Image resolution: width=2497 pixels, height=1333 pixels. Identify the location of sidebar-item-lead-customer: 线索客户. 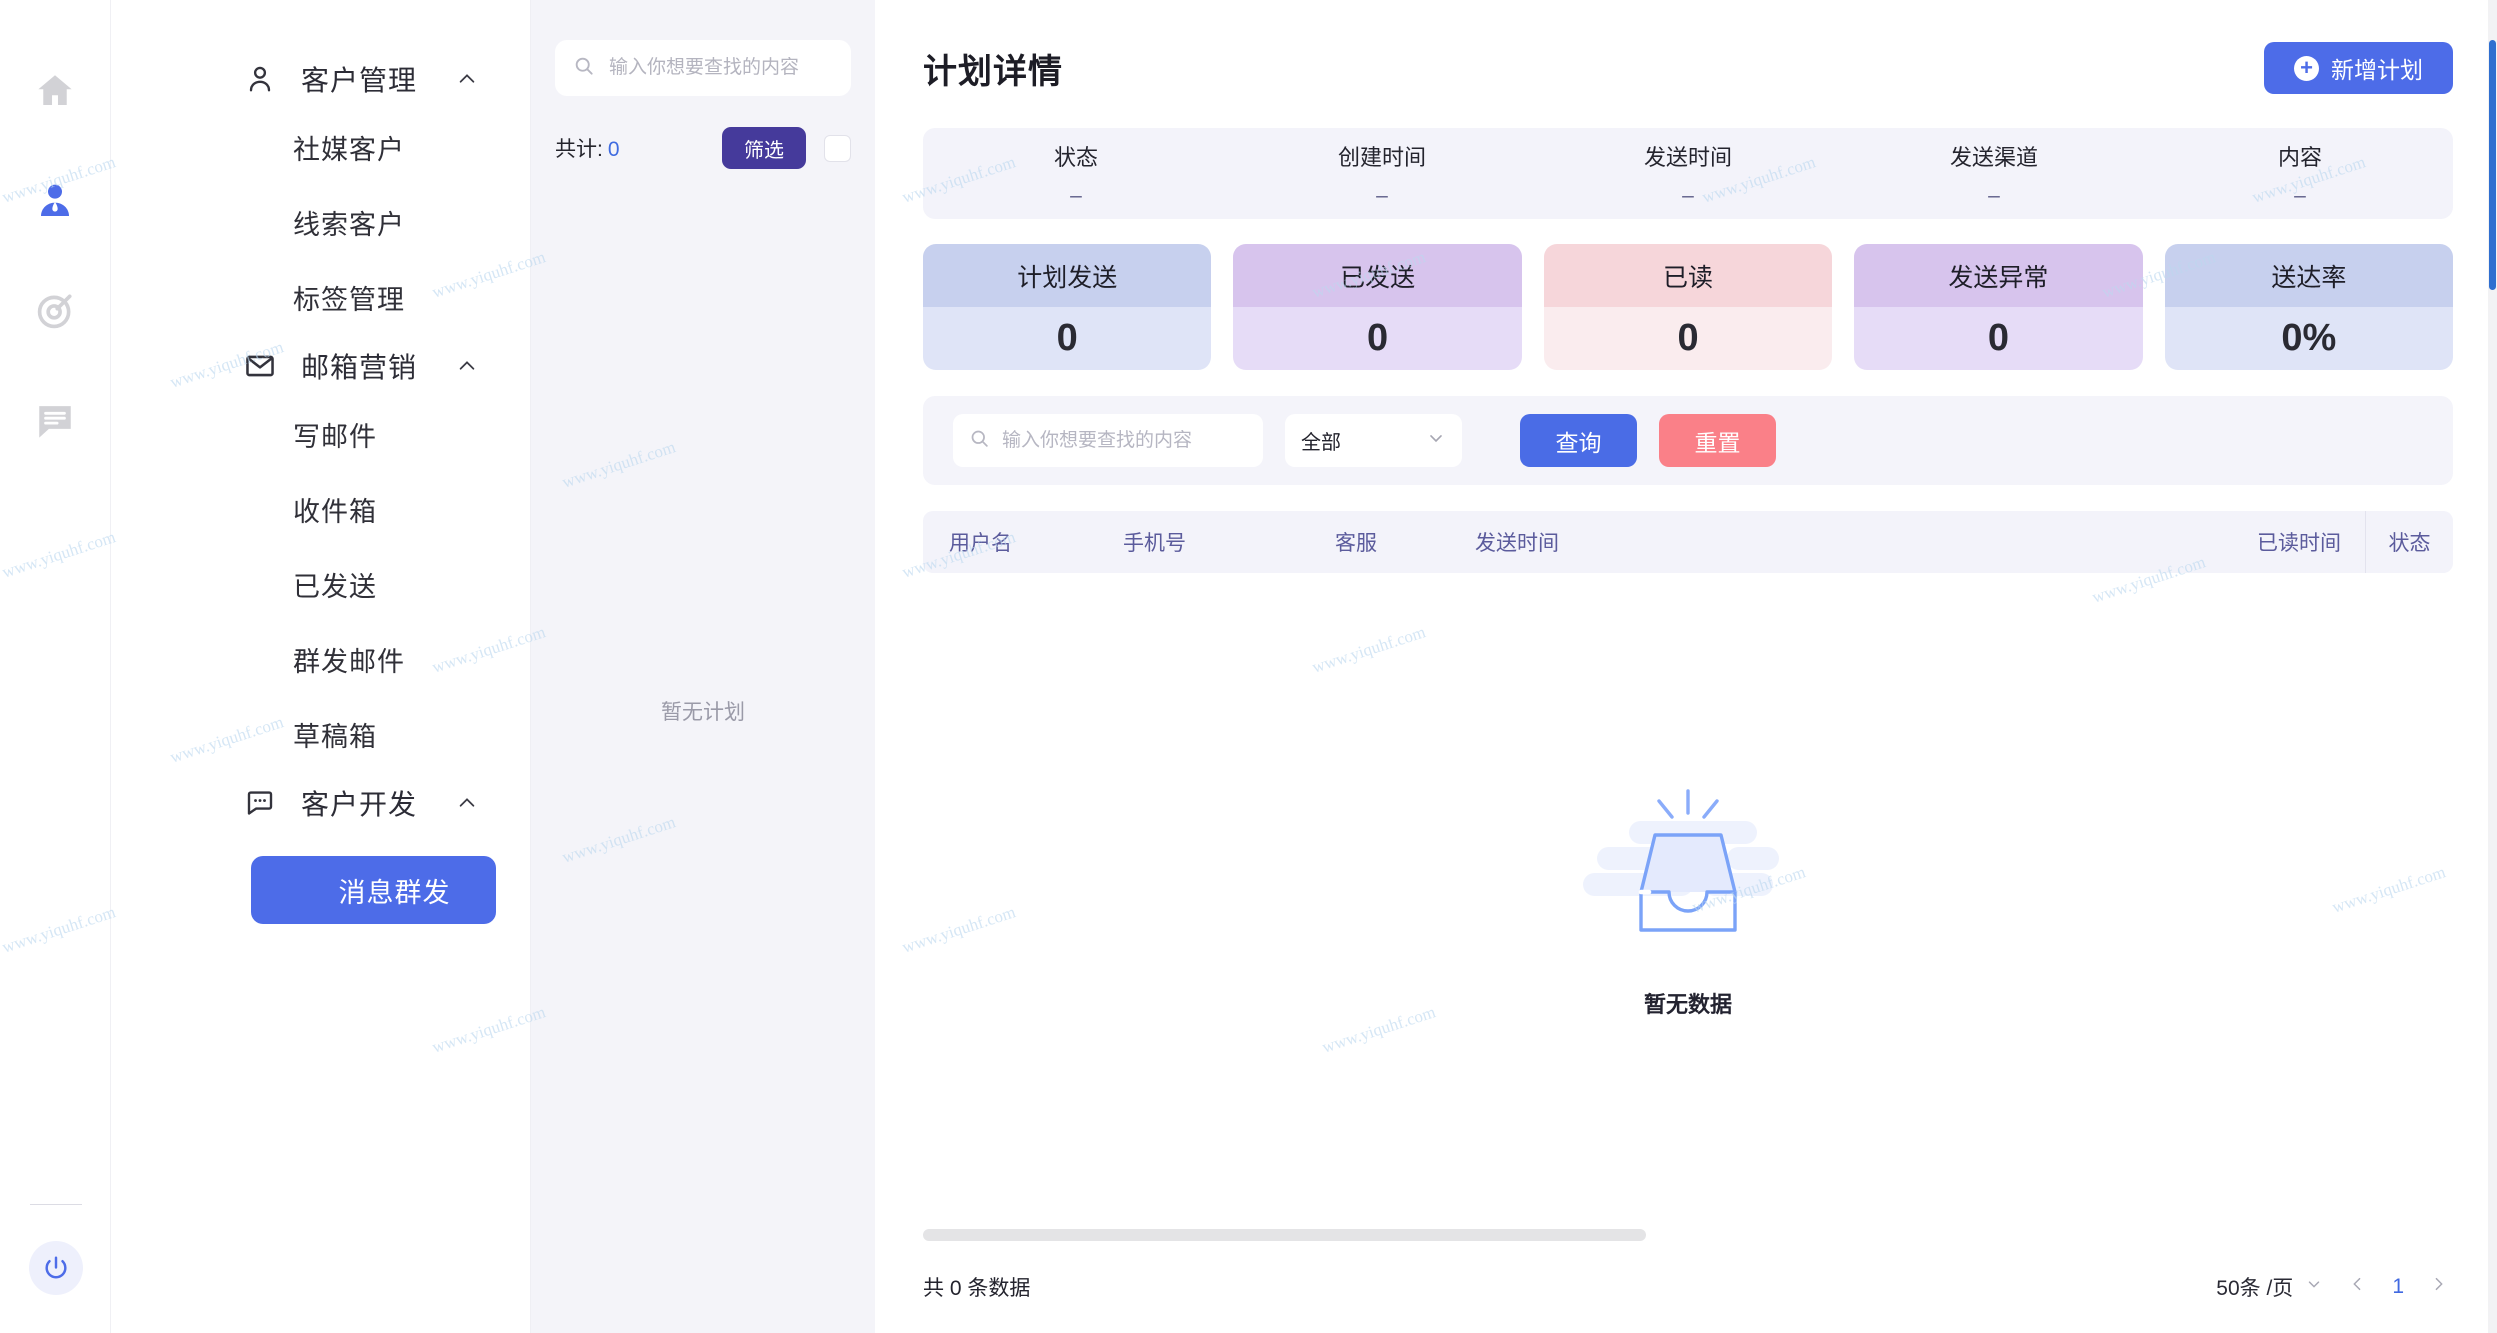
(320, 222).